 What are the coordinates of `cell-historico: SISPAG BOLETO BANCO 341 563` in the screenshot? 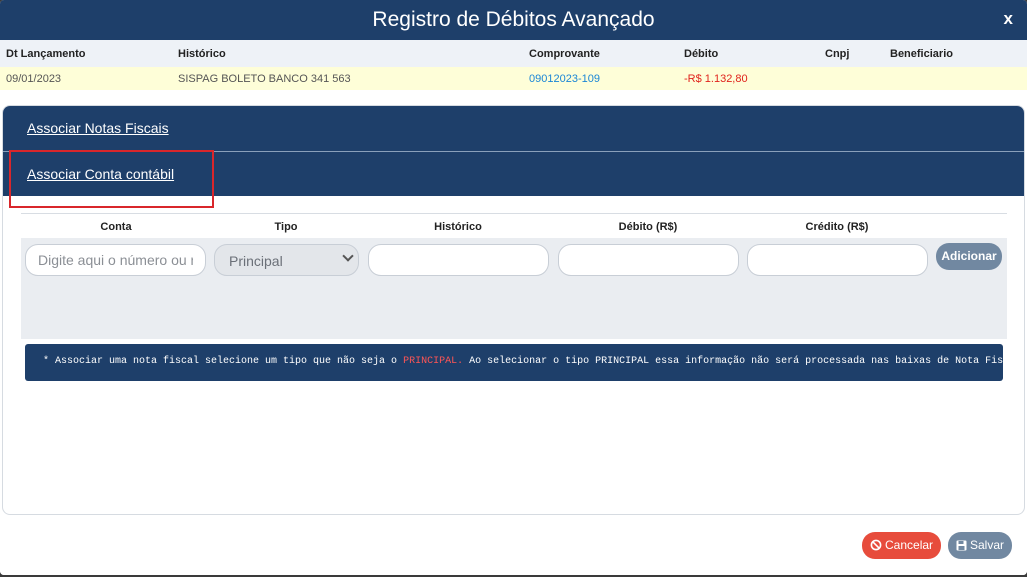 It's located at (264, 79).